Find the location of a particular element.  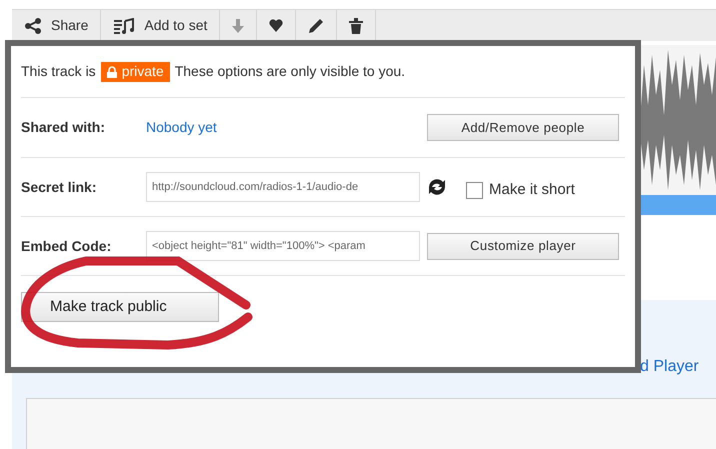

trash-icon is located at coordinates (356, 26).